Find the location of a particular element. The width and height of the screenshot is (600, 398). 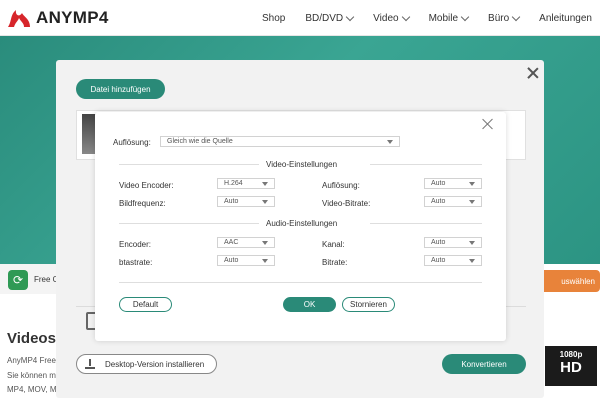

sample-rate-select: Auto is located at coordinates (246, 260).